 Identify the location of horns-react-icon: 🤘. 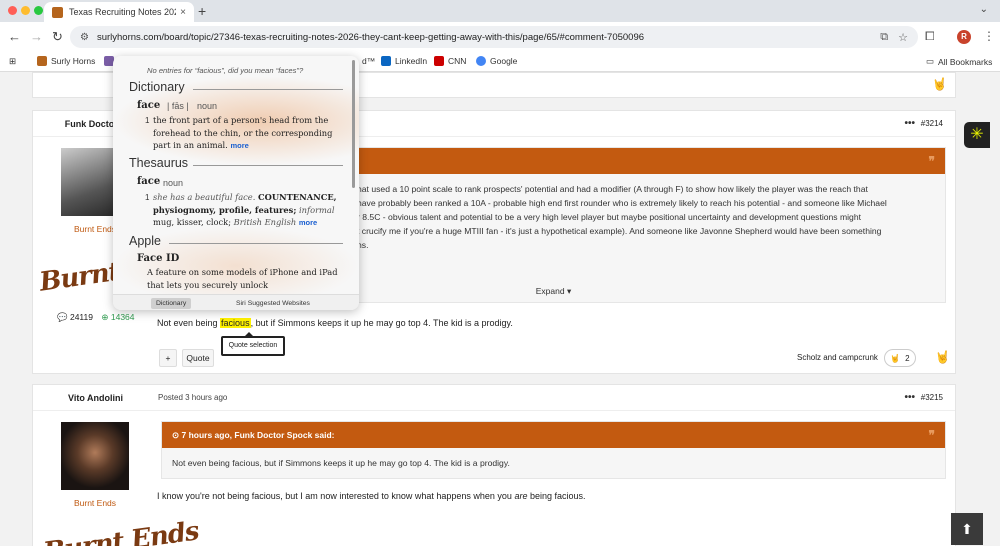
(942, 357).